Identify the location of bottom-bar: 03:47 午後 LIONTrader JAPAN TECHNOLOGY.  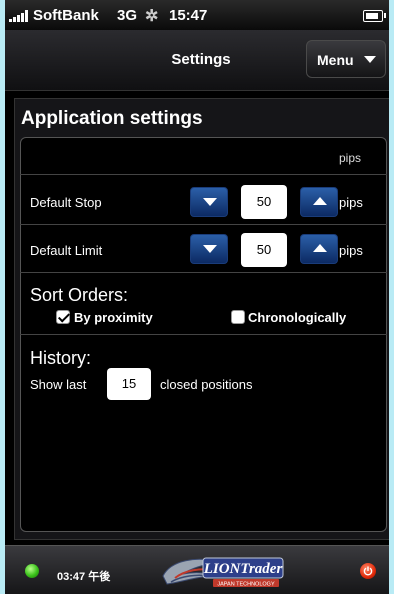
(197, 569).